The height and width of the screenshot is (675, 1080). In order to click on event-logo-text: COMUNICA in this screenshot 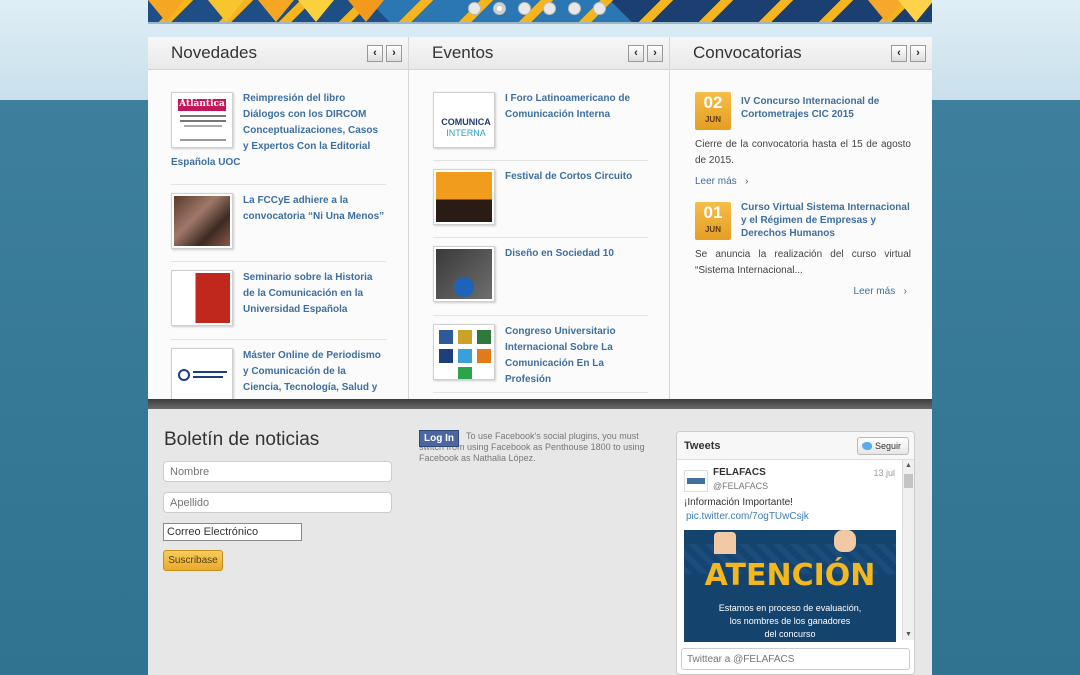, I will do `click(466, 122)`.